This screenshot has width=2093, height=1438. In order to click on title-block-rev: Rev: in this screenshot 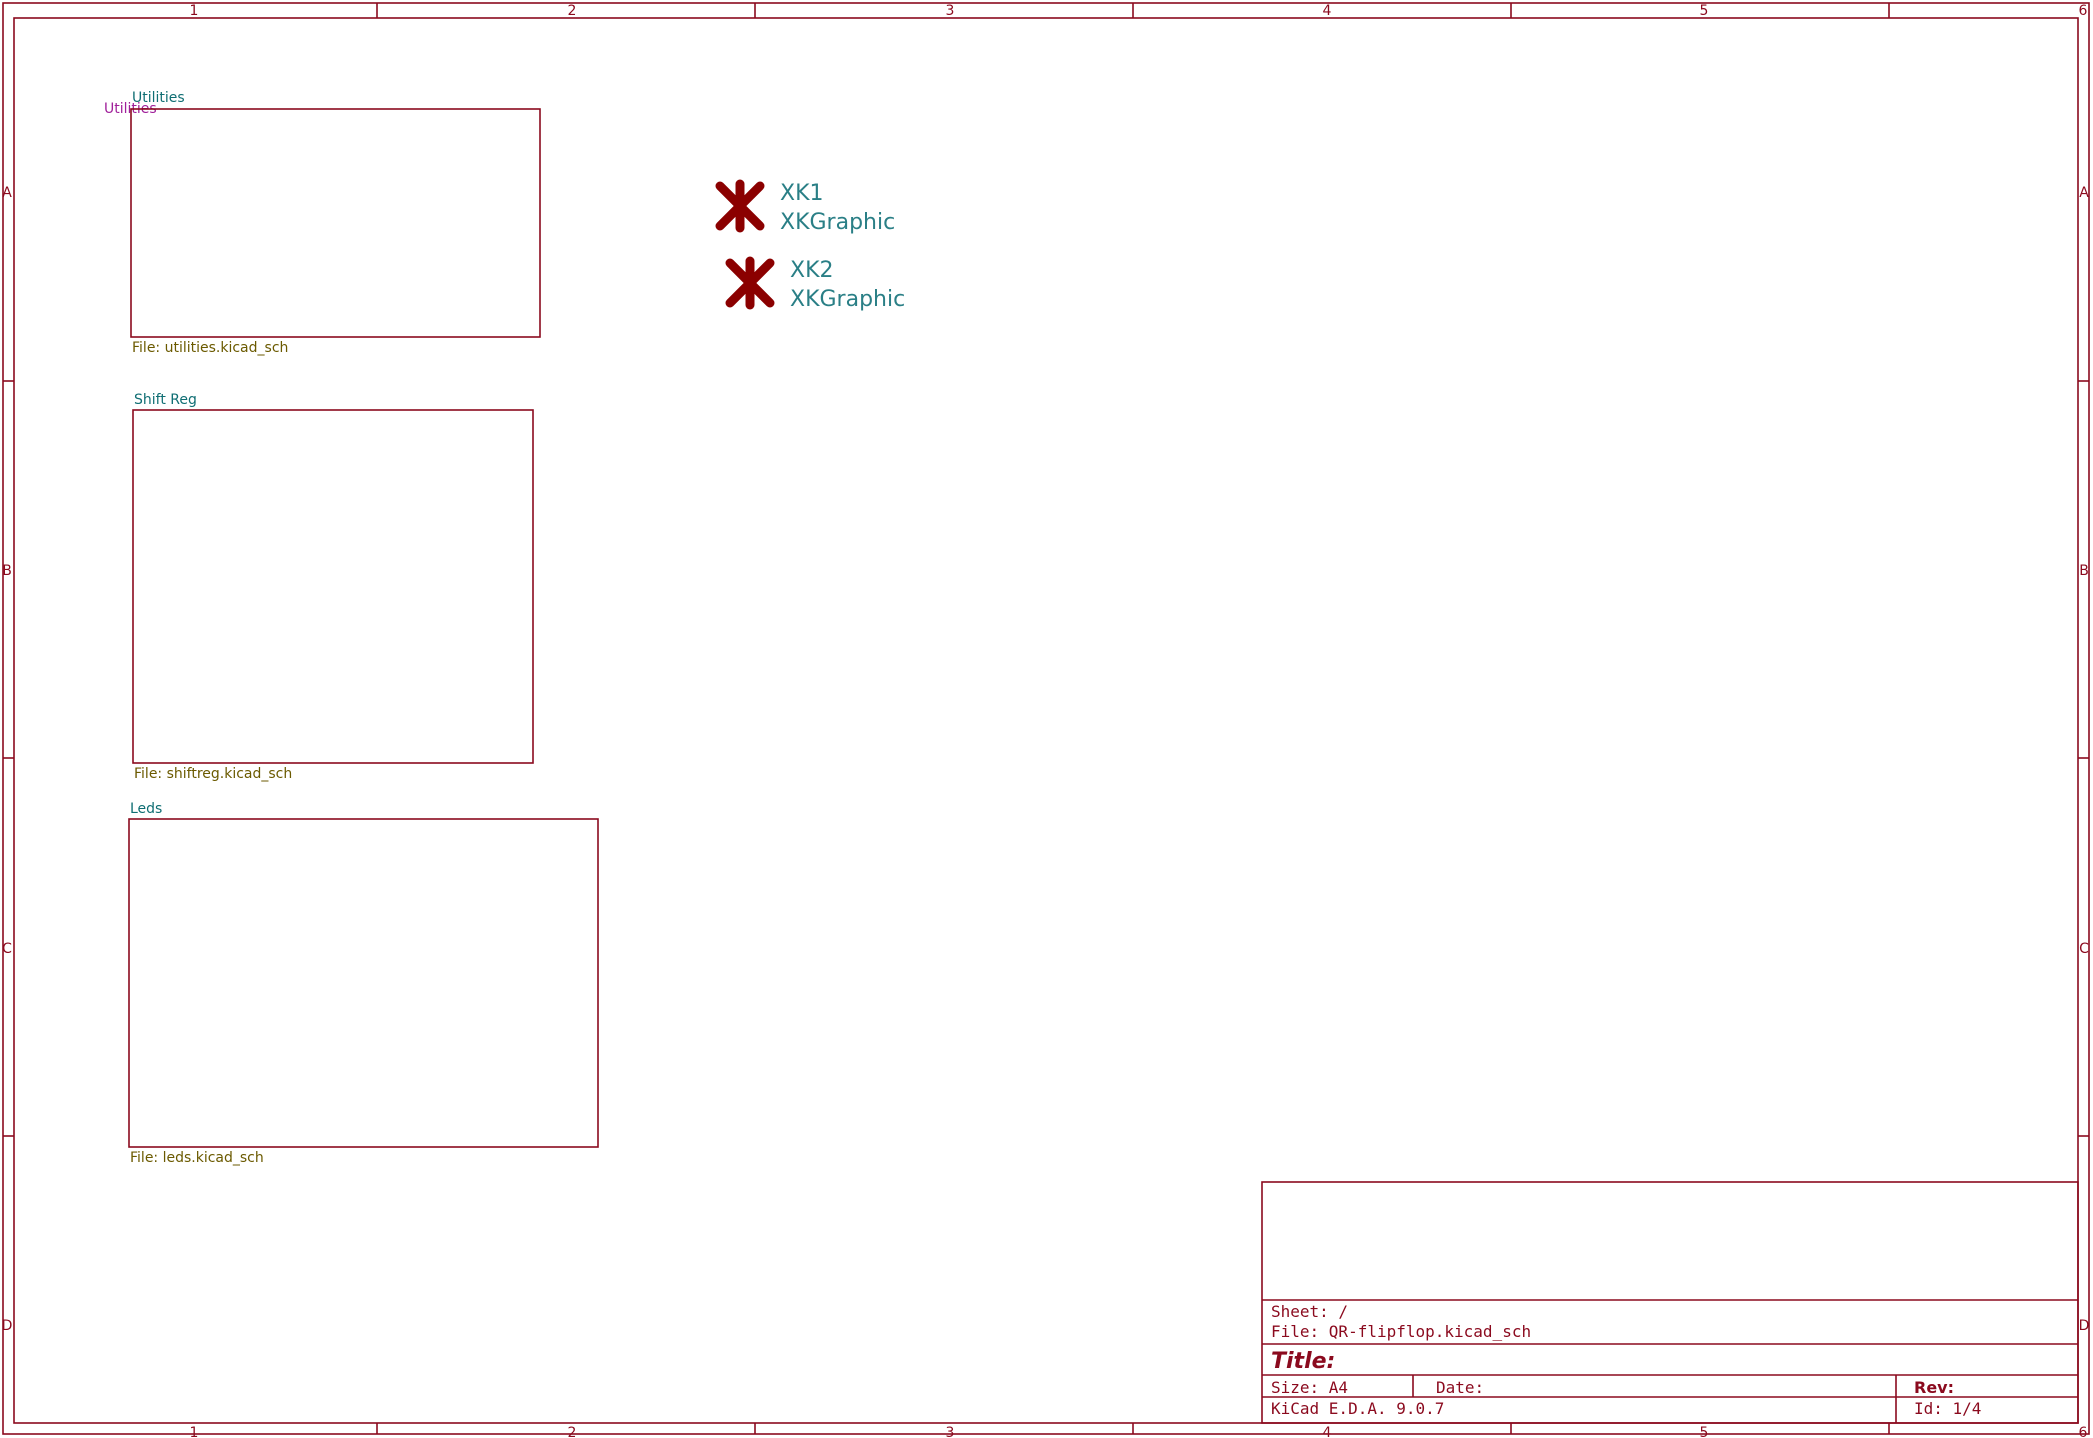, I will do `click(1934, 1387)`.